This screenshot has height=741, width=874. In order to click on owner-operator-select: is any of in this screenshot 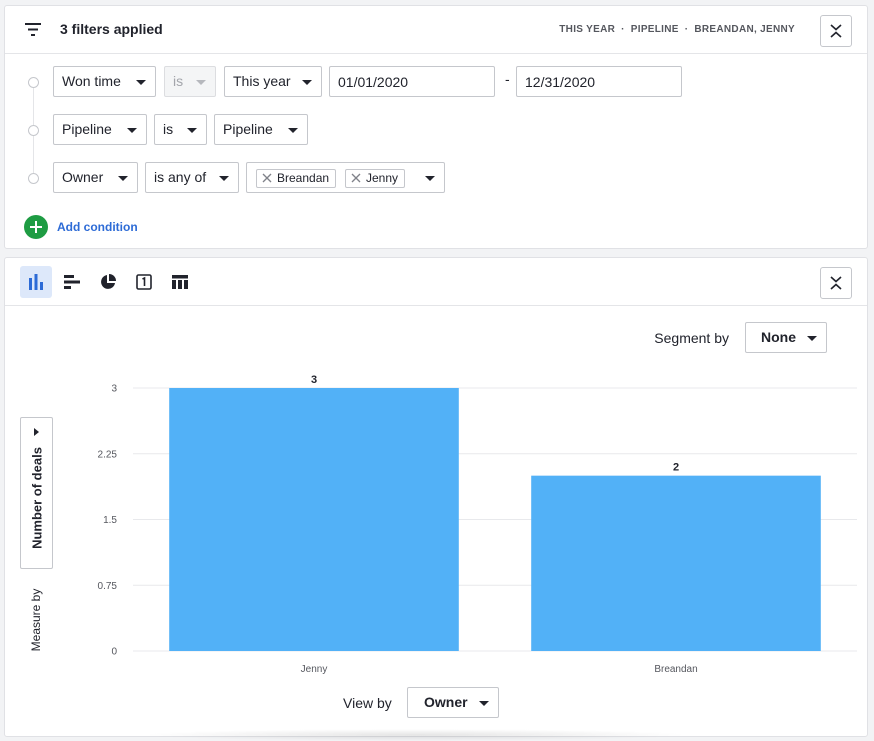, I will do `click(192, 177)`.